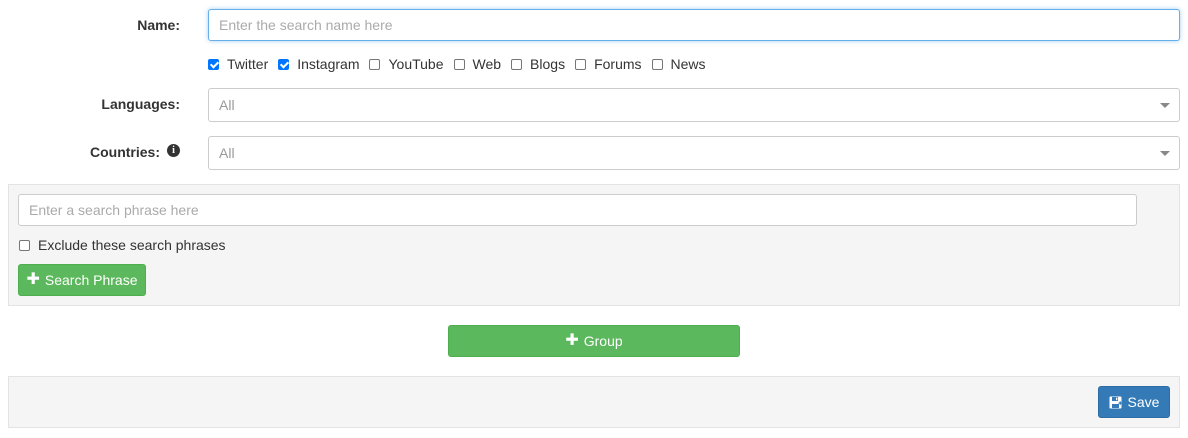 The image size is (1188, 438). I want to click on channel-label: Forums, so click(618, 64).